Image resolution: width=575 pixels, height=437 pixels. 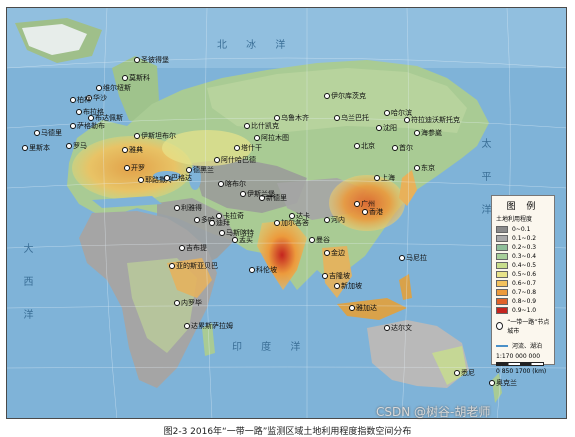 What do you see at coordinates (525, 274) in the screenshot?
I see `legend-class-row: 0.5~0.6` at bounding box center [525, 274].